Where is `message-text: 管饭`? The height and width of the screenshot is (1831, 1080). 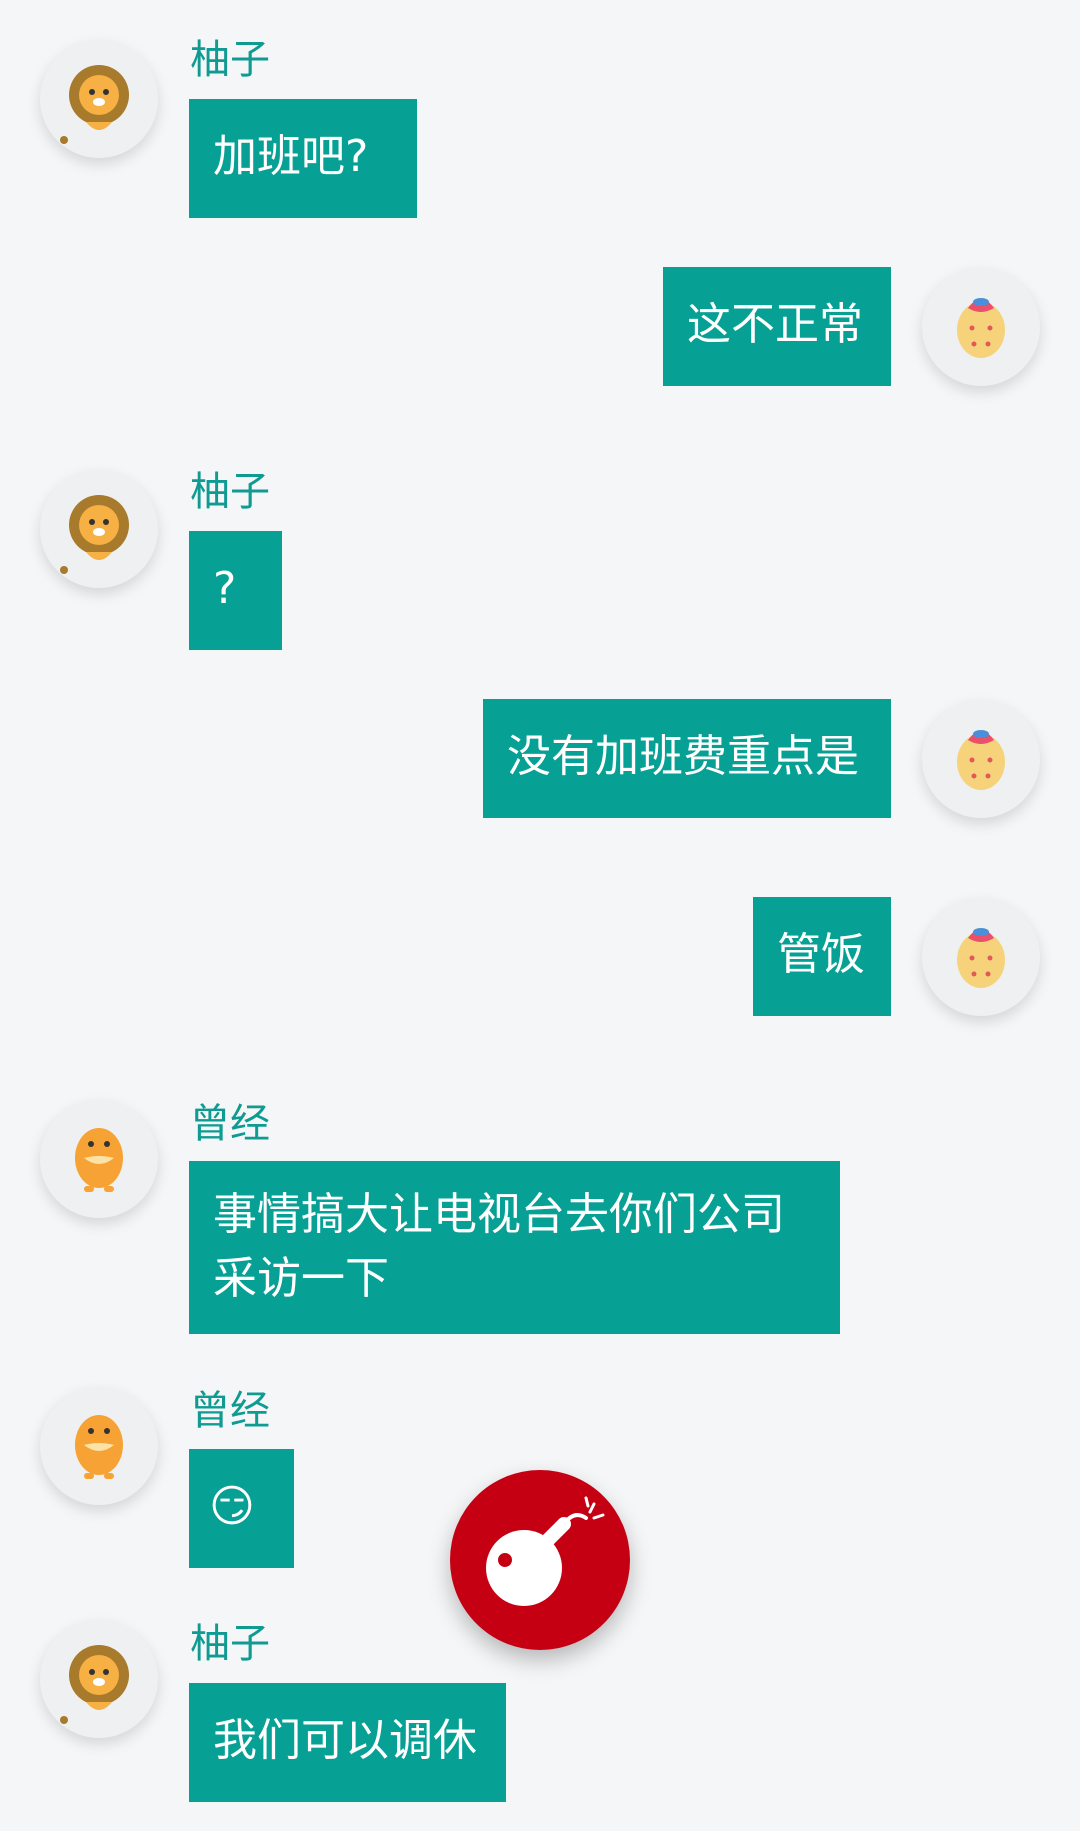
message-text: 管饭 is located at coordinates (821, 954).